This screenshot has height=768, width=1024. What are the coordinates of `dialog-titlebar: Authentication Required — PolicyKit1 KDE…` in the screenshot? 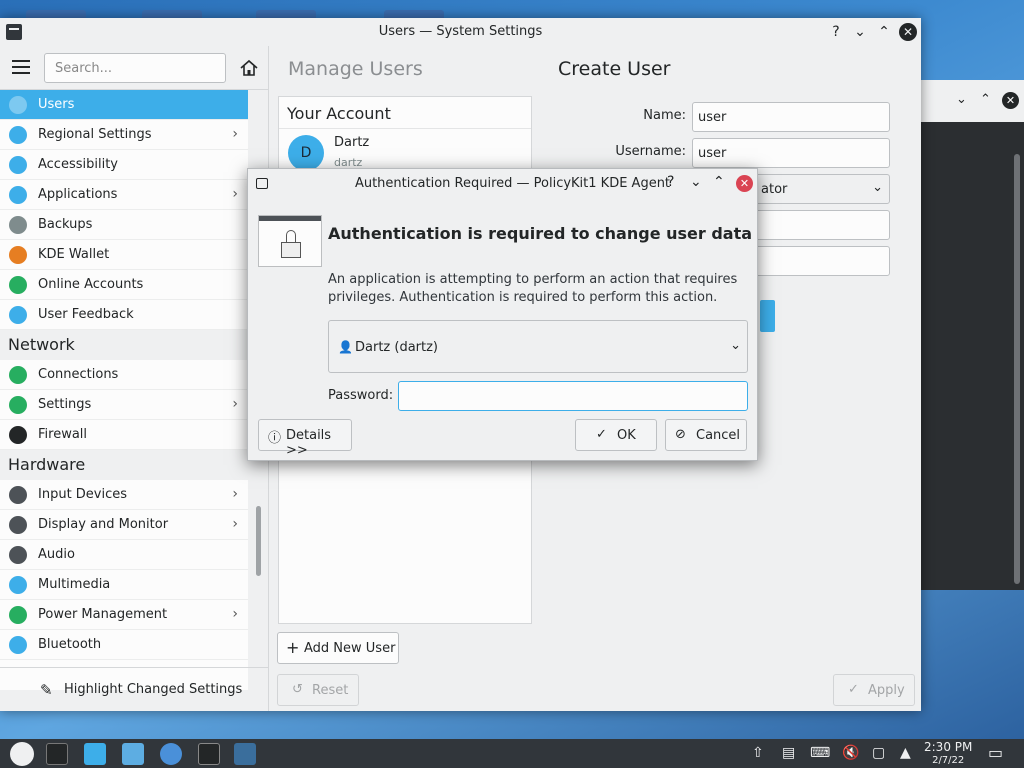 It's located at (502, 184).